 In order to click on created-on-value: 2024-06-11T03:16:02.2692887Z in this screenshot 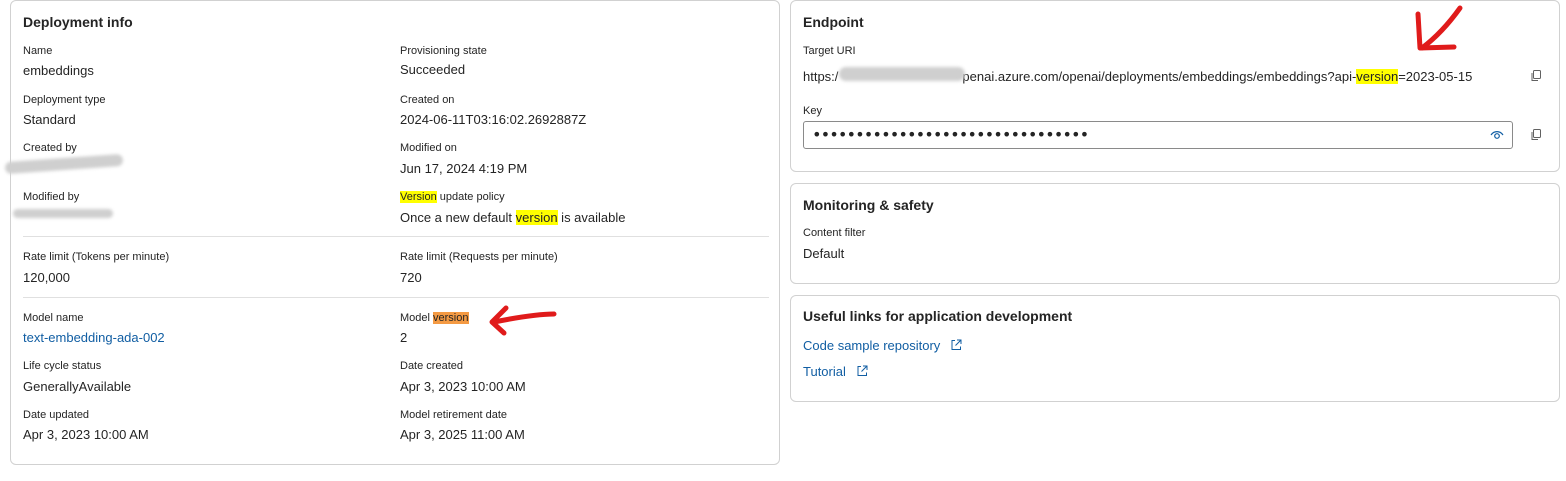, I will do `click(493, 119)`.